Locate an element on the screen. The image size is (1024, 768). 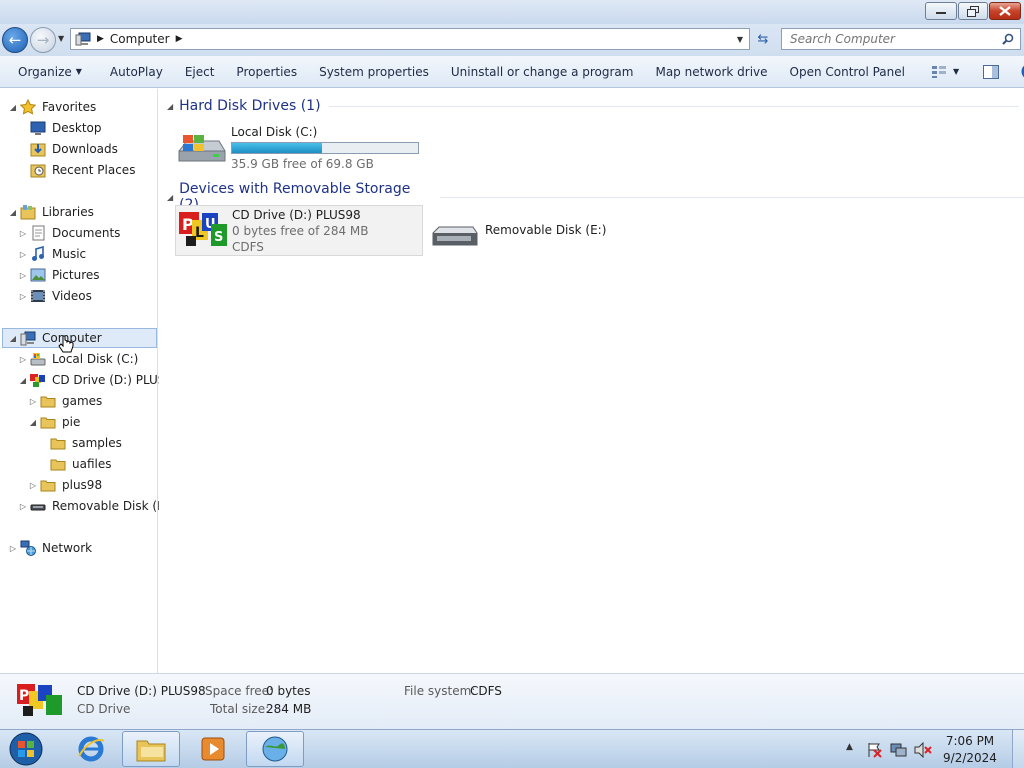
removable-drive-icon is located at coordinates (455, 236).